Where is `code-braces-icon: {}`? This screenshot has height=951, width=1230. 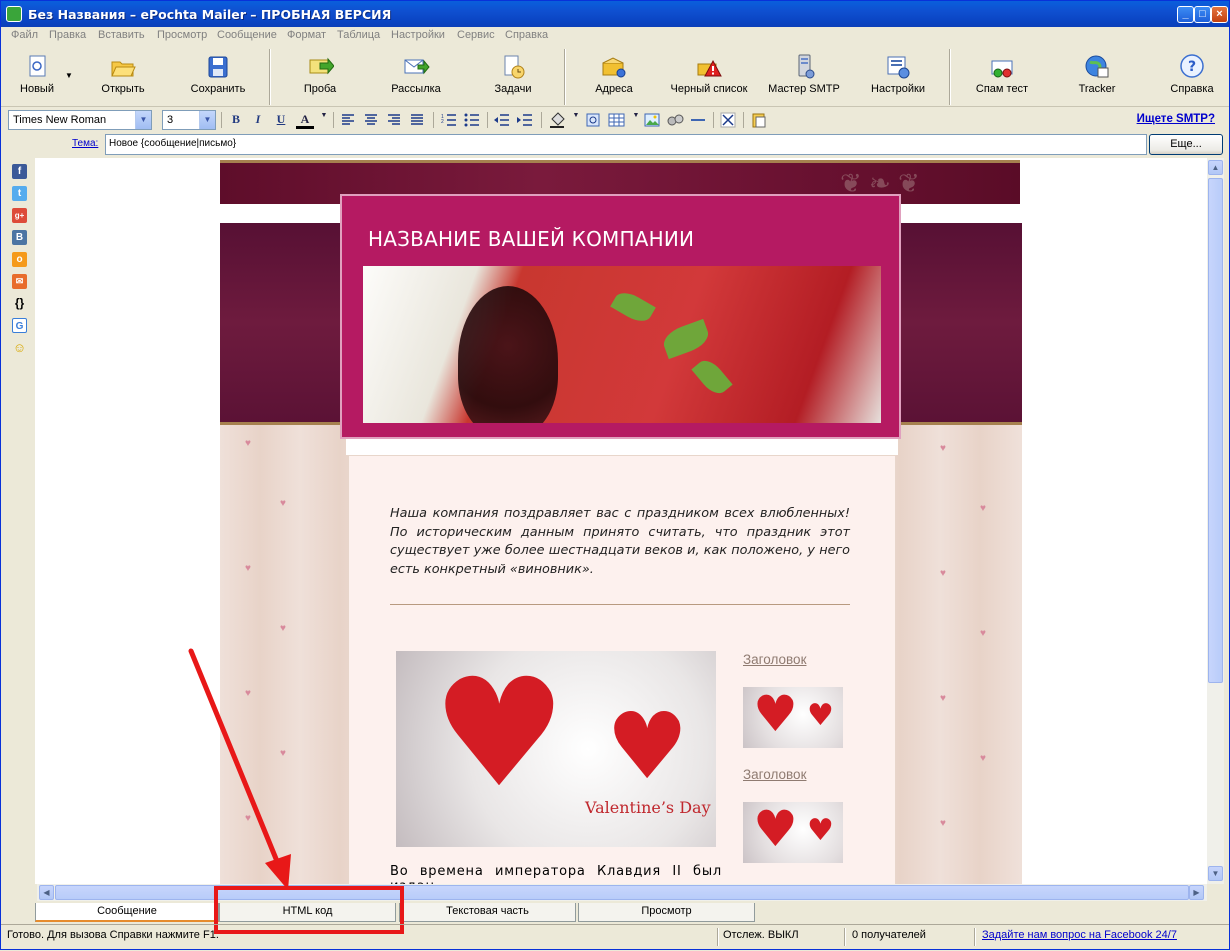
code-braces-icon: {} is located at coordinates (19, 303).